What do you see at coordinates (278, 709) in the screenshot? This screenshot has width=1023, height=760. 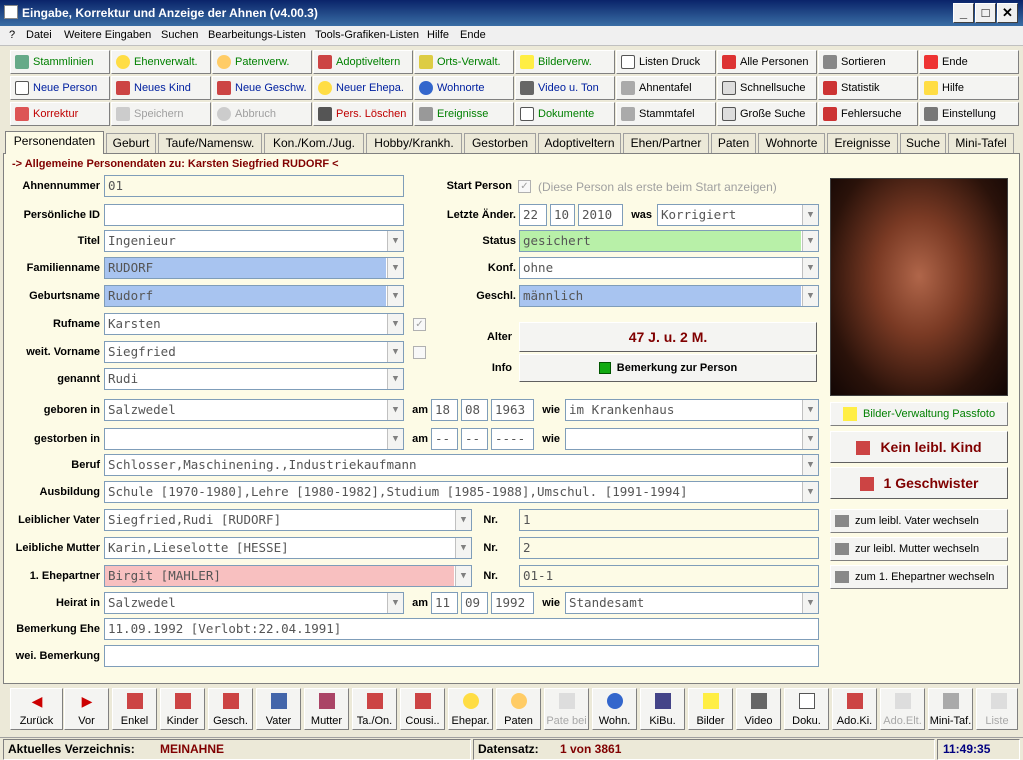 I see `vater-button: Vater` at bounding box center [278, 709].